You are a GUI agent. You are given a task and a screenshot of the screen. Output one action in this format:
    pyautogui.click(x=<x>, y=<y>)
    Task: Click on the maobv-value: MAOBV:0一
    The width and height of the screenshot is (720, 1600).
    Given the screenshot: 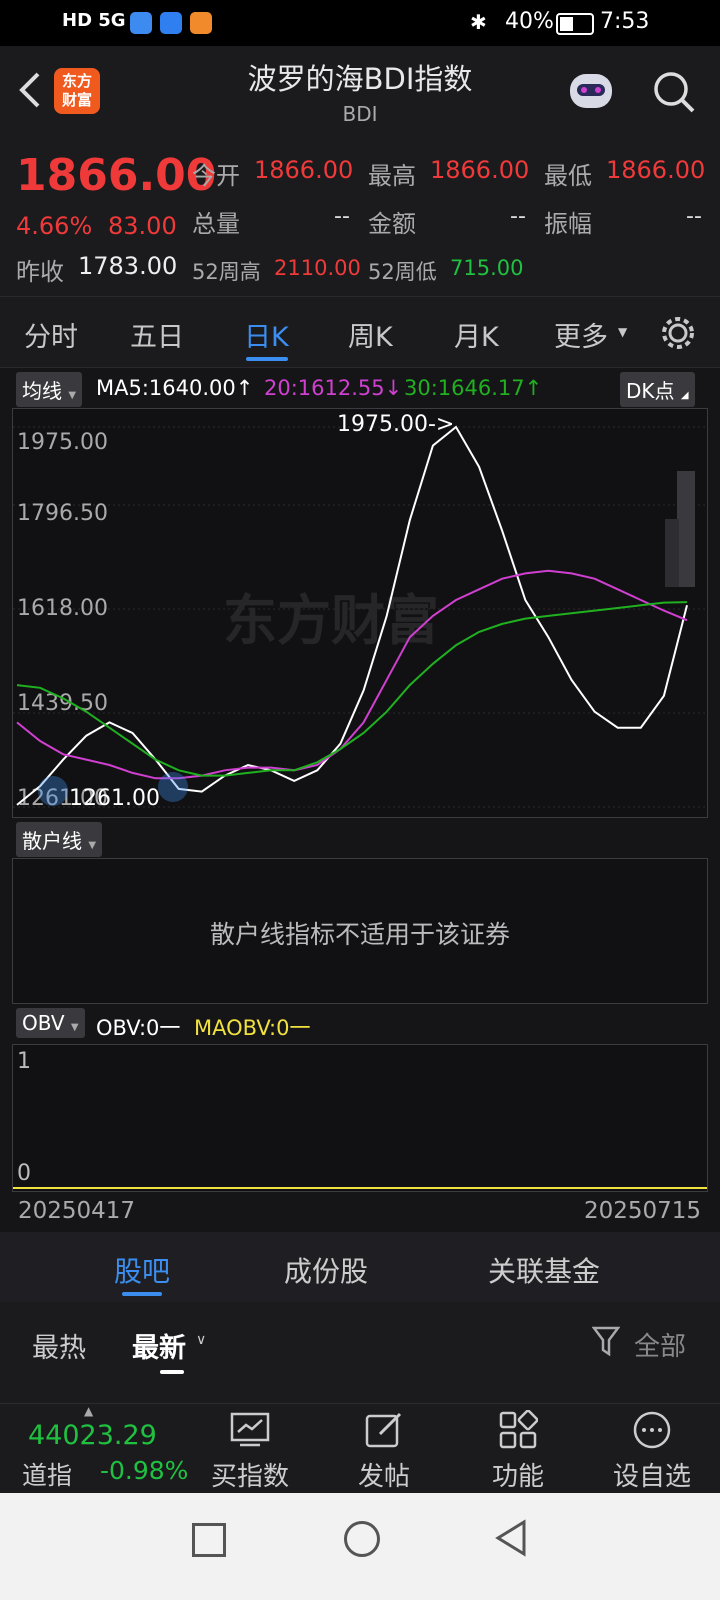 What is the action you would take?
    pyautogui.click(x=252, y=1028)
    